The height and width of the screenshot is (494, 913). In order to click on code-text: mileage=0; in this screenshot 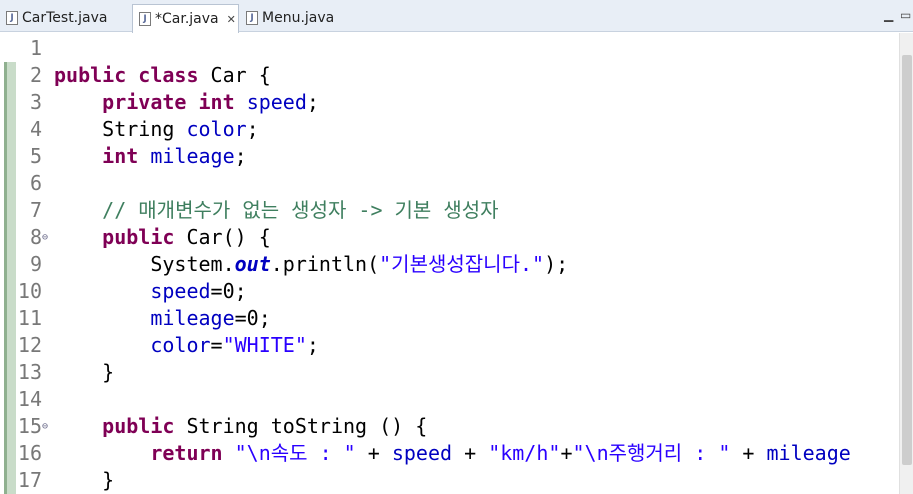, I will do `click(162, 318)`.